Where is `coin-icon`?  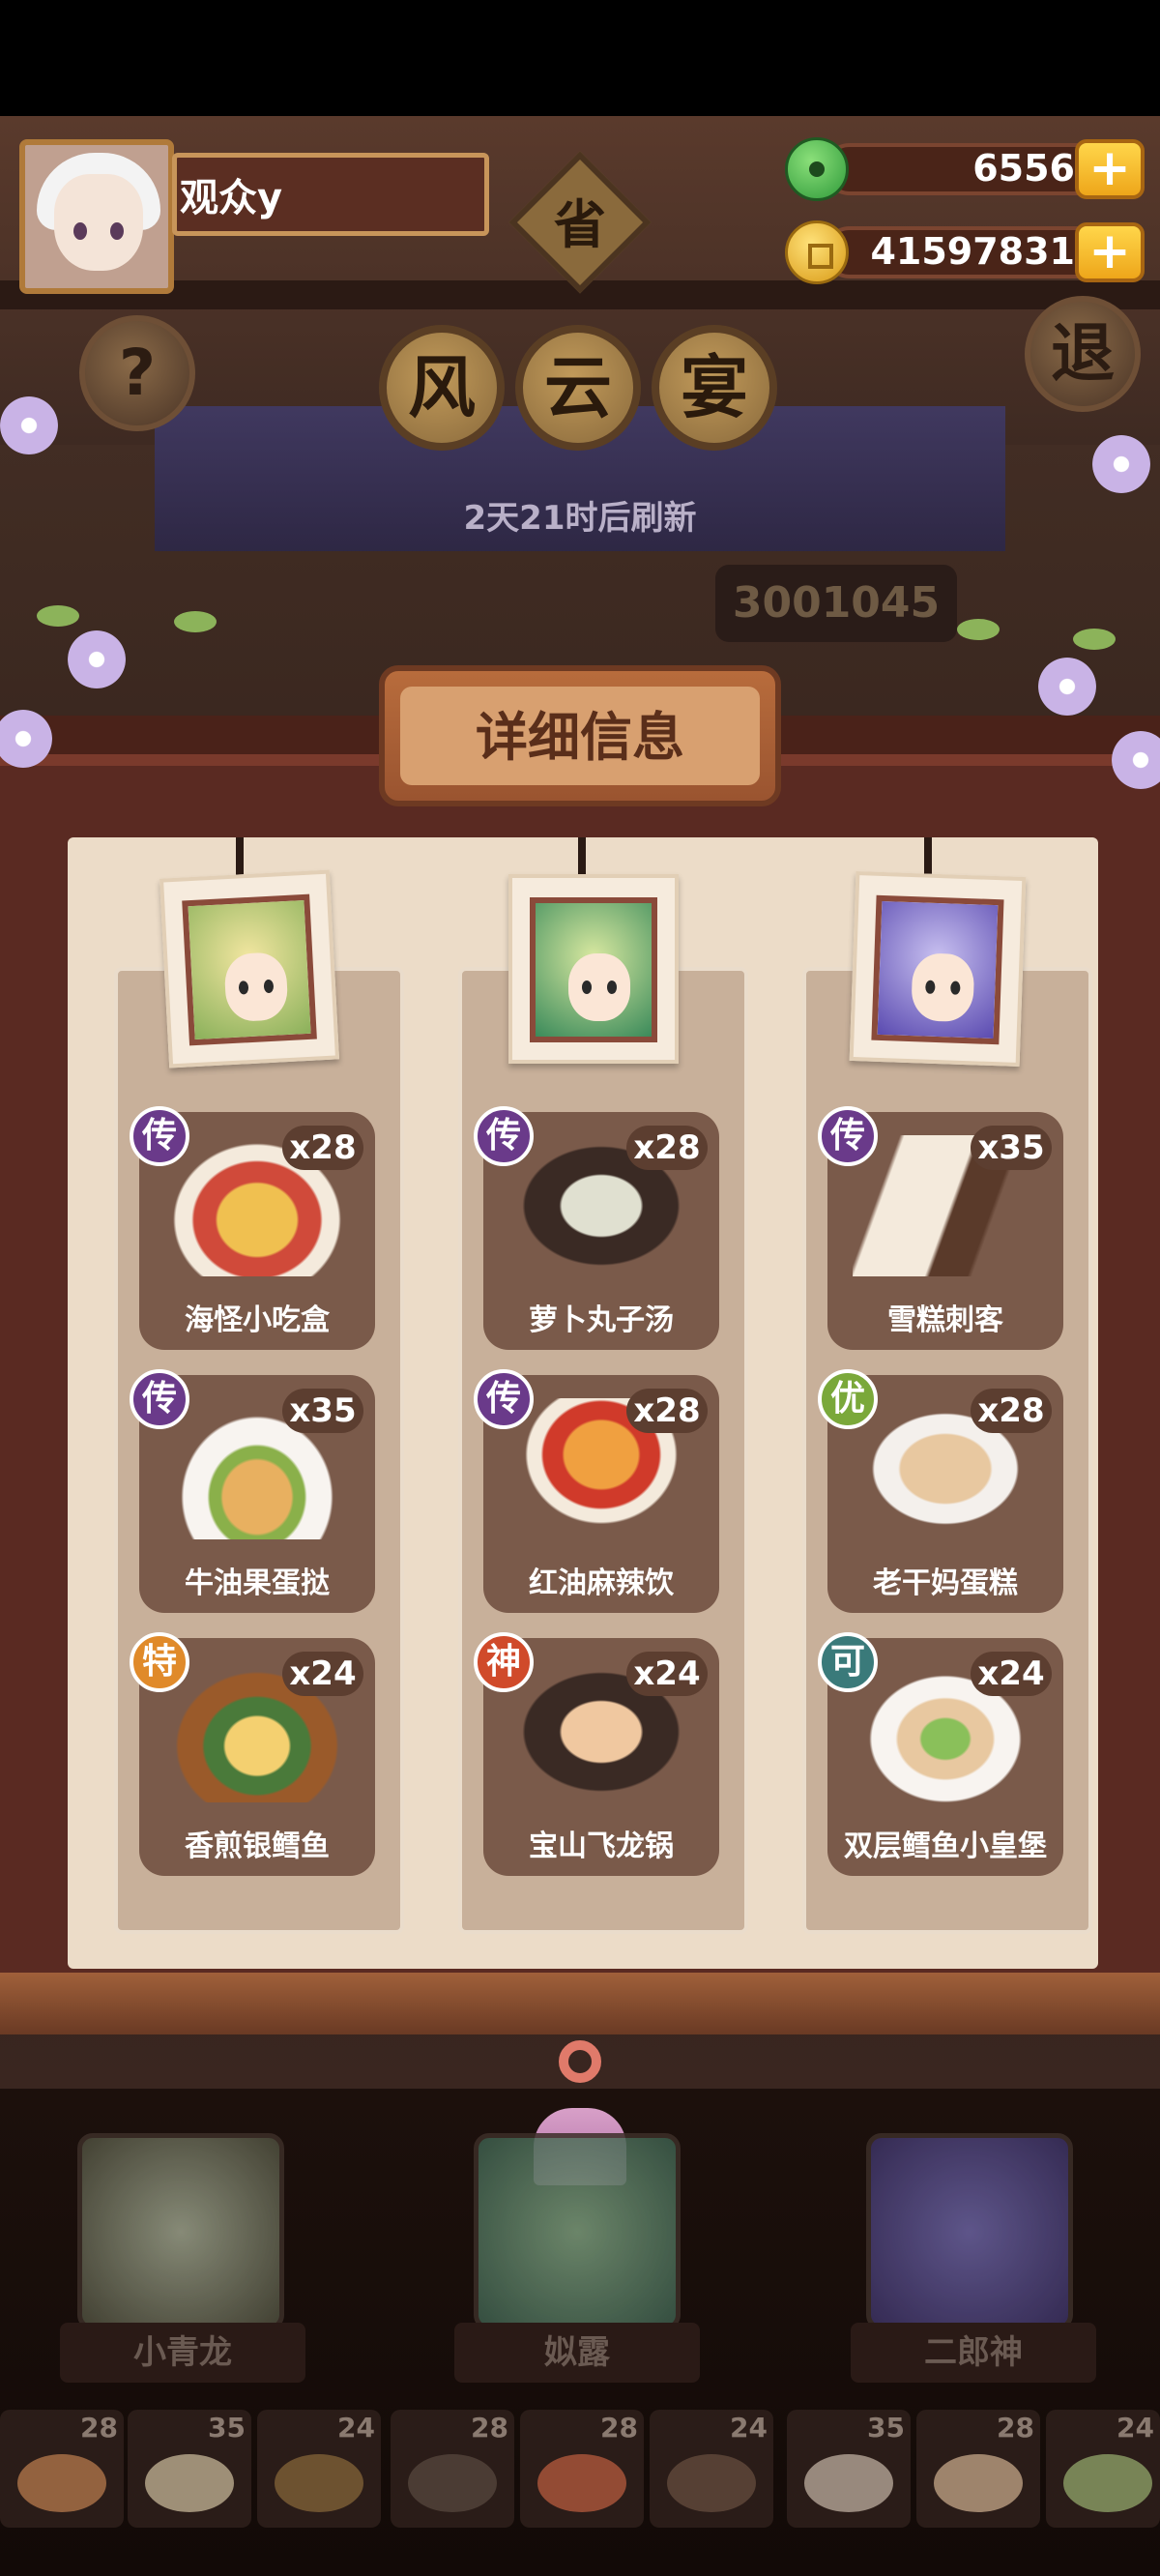 coin-icon is located at coordinates (817, 252).